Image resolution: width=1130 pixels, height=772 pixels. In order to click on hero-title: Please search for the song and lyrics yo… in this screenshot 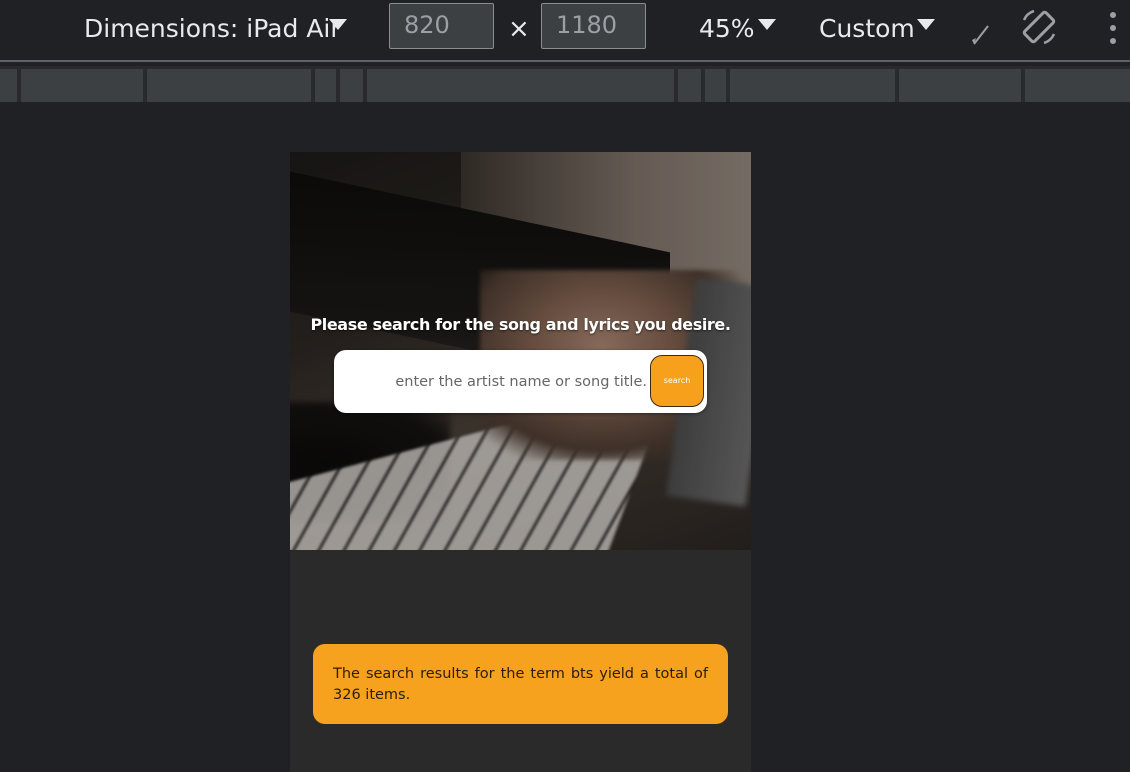, I will do `click(520, 324)`.